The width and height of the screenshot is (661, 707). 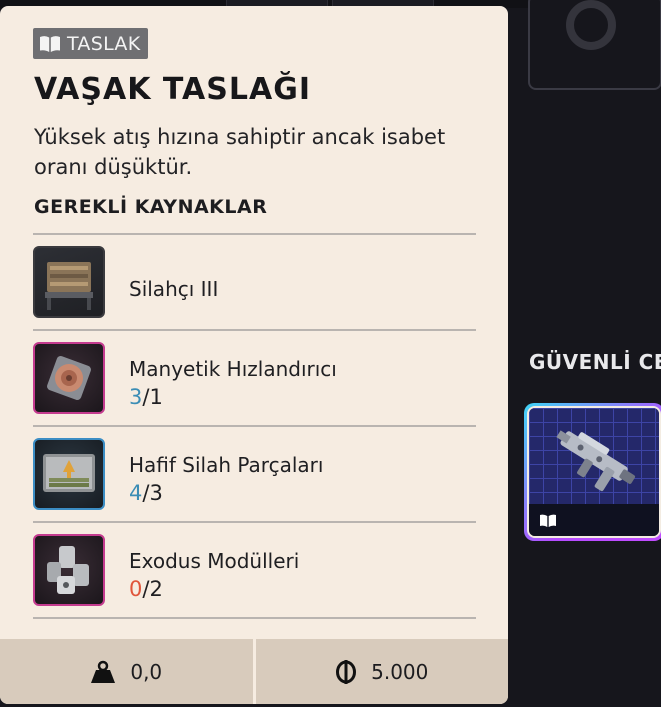 I want to click on weight-value: 0,0, so click(x=146, y=671).